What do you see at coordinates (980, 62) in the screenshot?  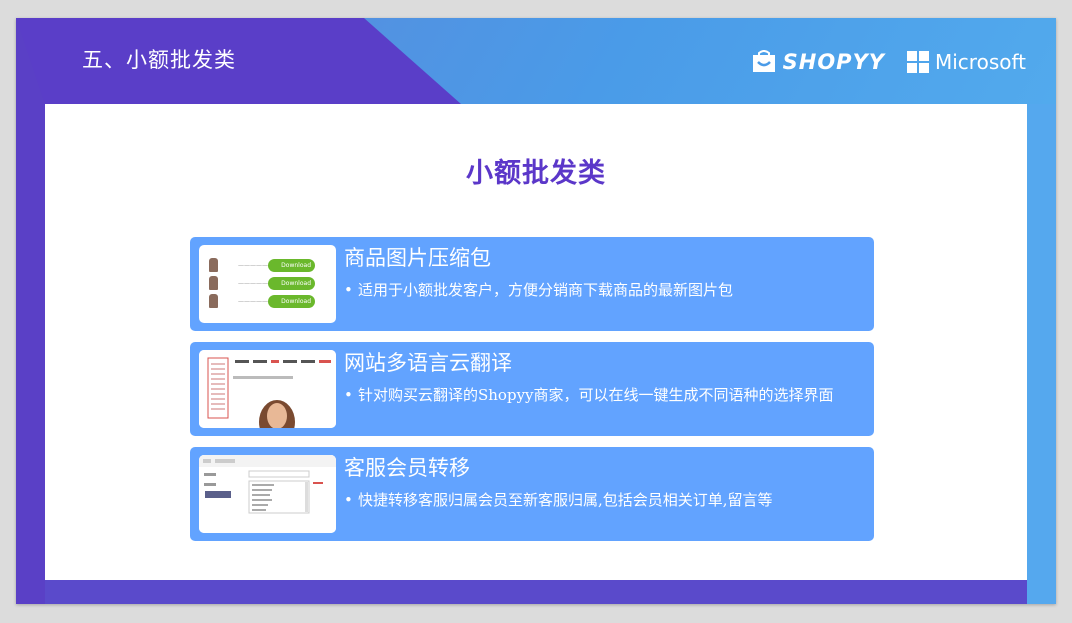 I see `microsoft-wordmark: Microsoft` at bounding box center [980, 62].